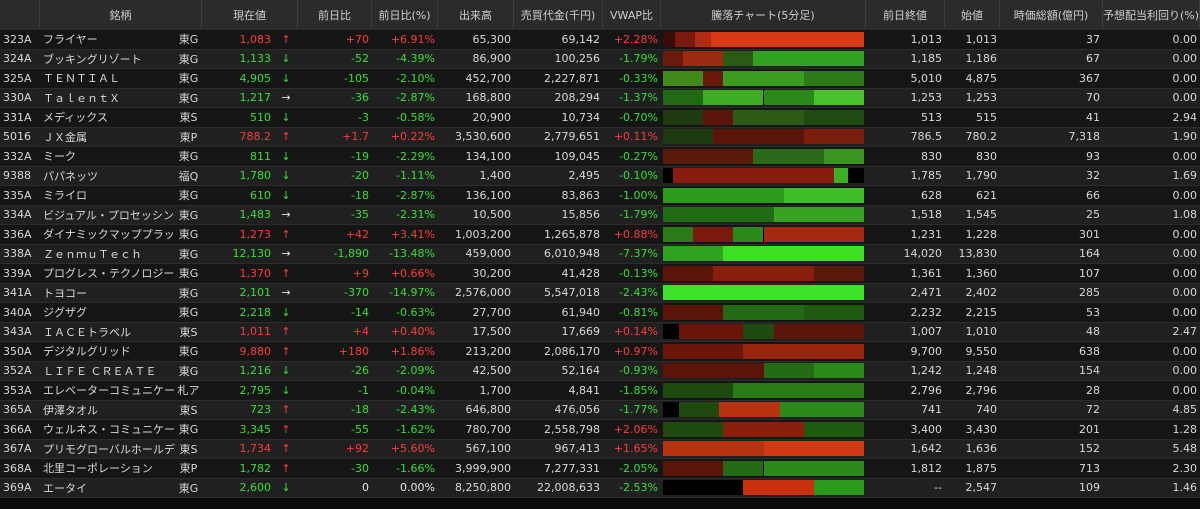  What do you see at coordinates (107, 468) in the screenshot?
I see `stock-name: 北里コーポレーション` at bounding box center [107, 468].